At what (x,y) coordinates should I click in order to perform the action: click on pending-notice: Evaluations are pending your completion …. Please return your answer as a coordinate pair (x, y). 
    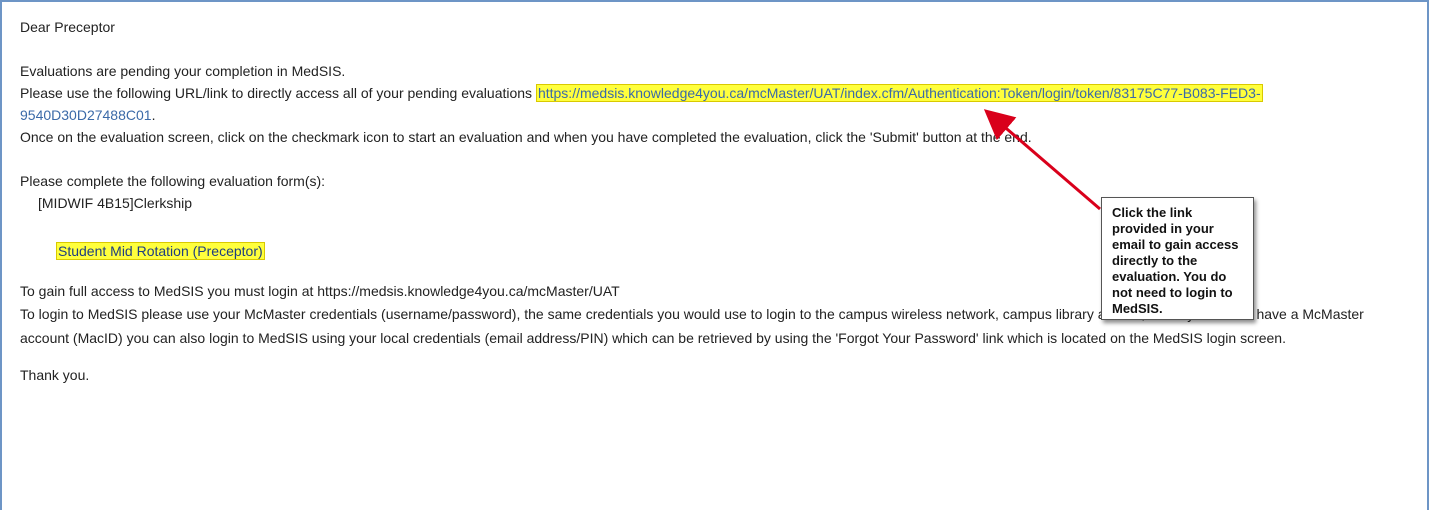
    Looking at the image, I should click on (183, 71).